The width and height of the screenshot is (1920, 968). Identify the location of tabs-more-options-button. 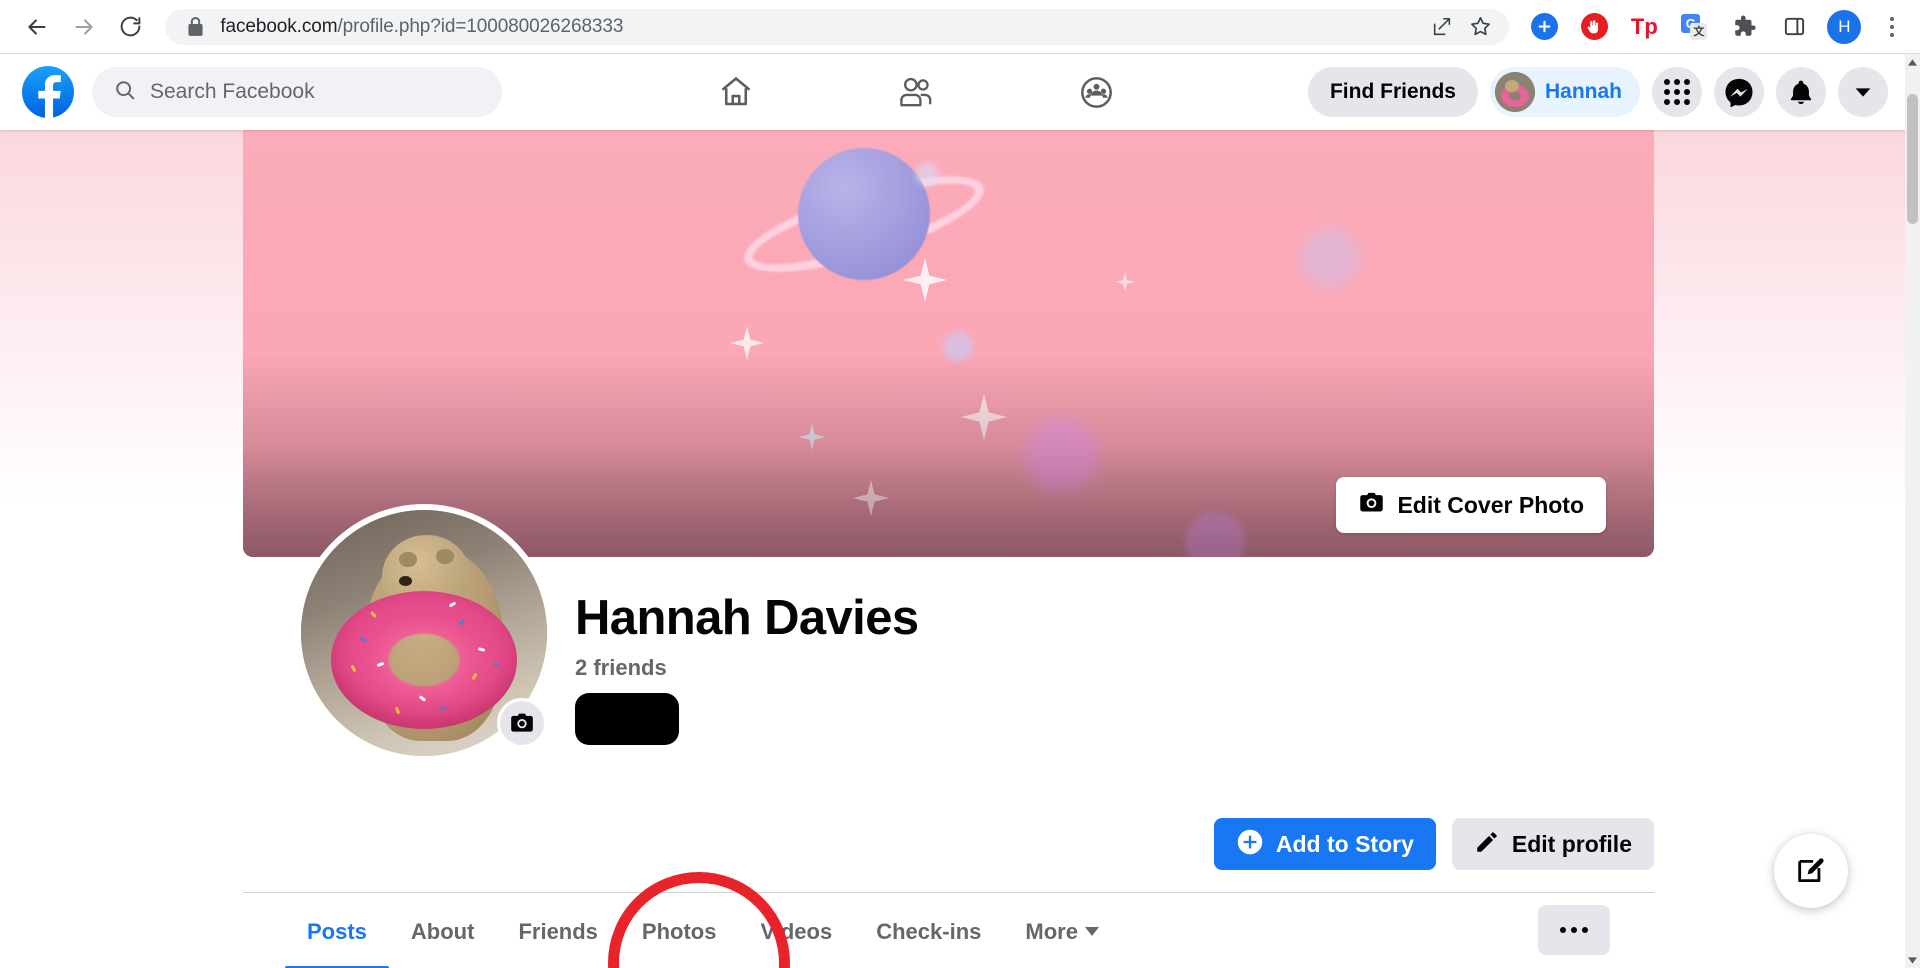
(1574, 930).